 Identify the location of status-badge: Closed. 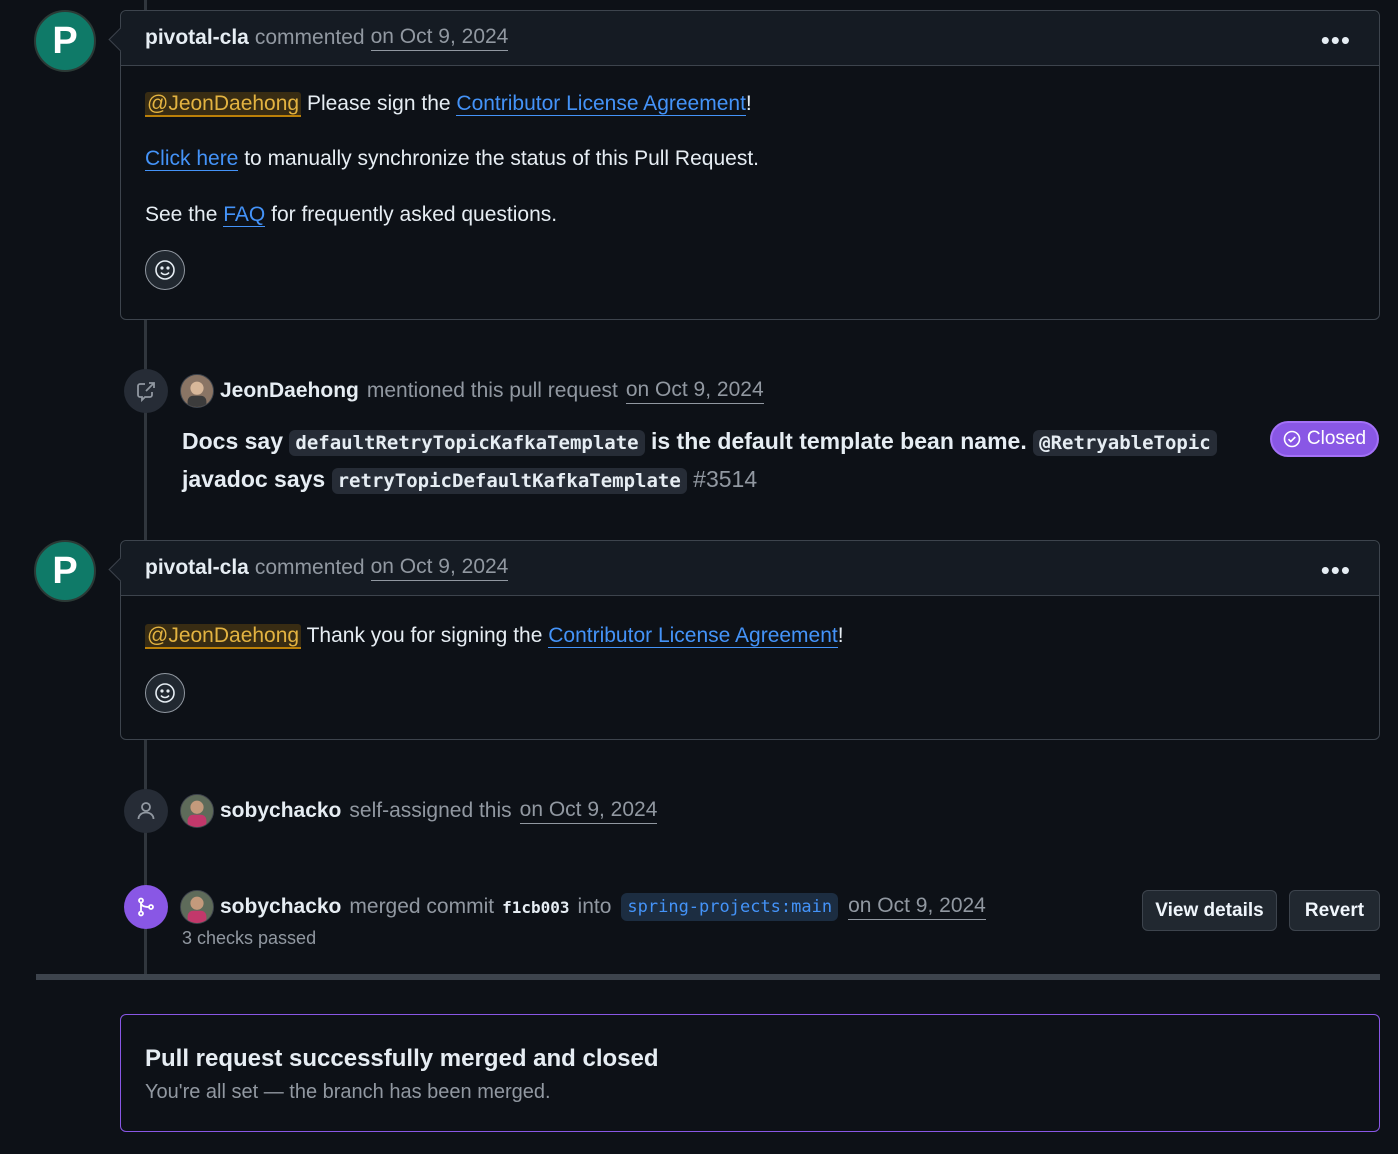
(1324, 439).